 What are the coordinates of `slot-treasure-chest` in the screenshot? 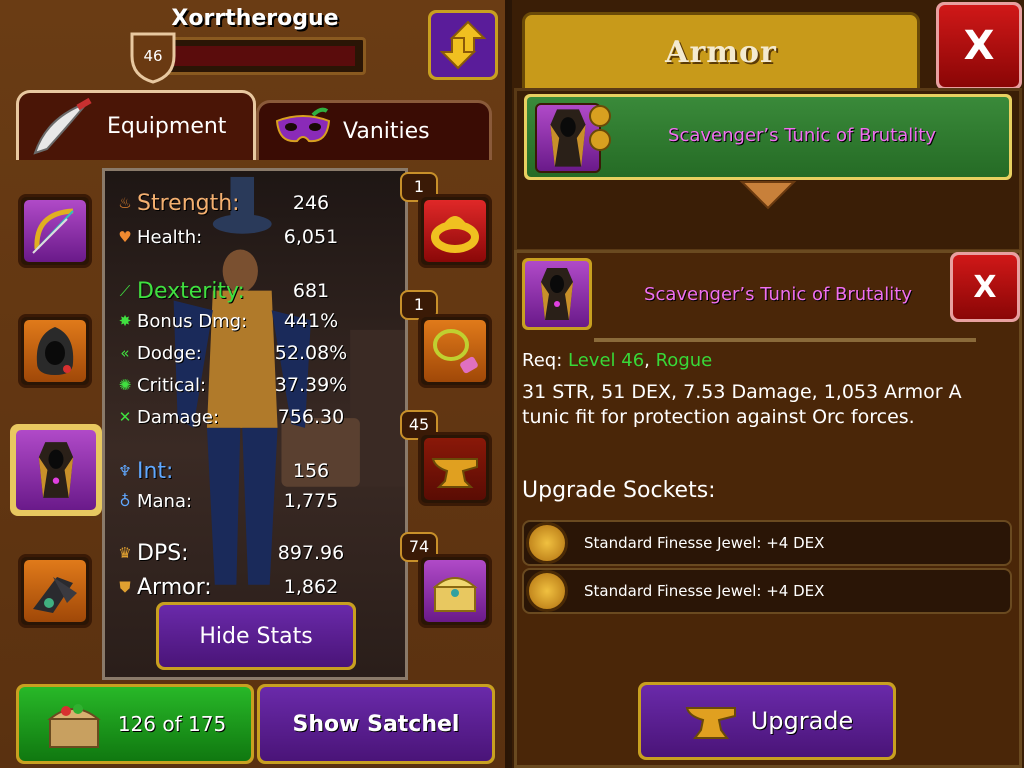 It's located at (455, 591).